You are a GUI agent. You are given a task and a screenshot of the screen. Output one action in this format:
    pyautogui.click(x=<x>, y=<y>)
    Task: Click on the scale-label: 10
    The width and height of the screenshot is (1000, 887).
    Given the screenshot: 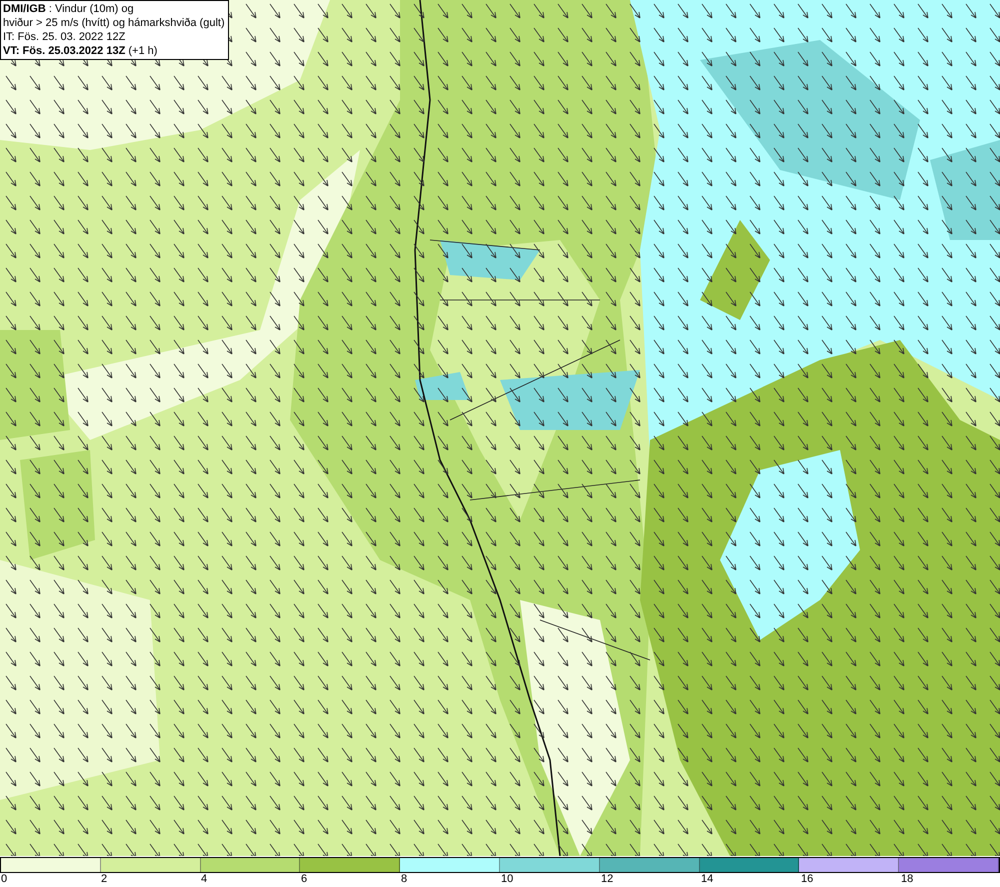 What is the action you would take?
    pyautogui.click(x=507, y=879)
    